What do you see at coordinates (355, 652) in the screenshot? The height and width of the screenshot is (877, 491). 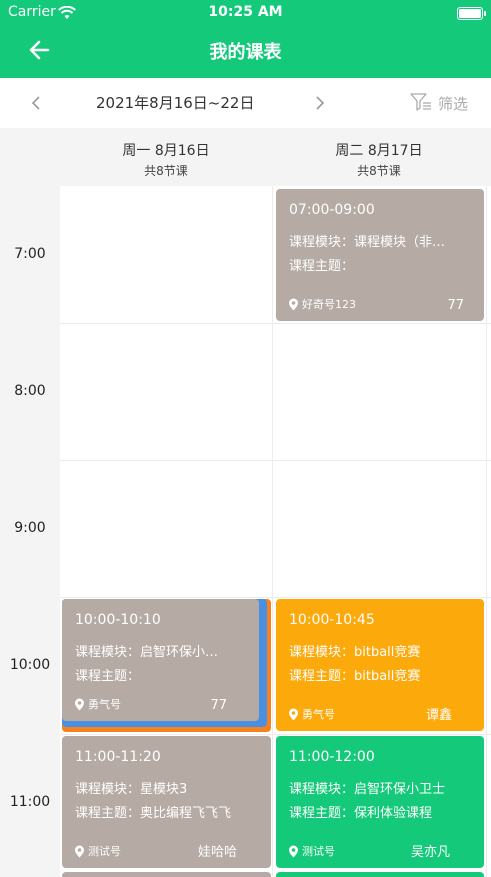 I see `course-module: 课程模块：bitball竞赛` at bounding box center [355, 652].